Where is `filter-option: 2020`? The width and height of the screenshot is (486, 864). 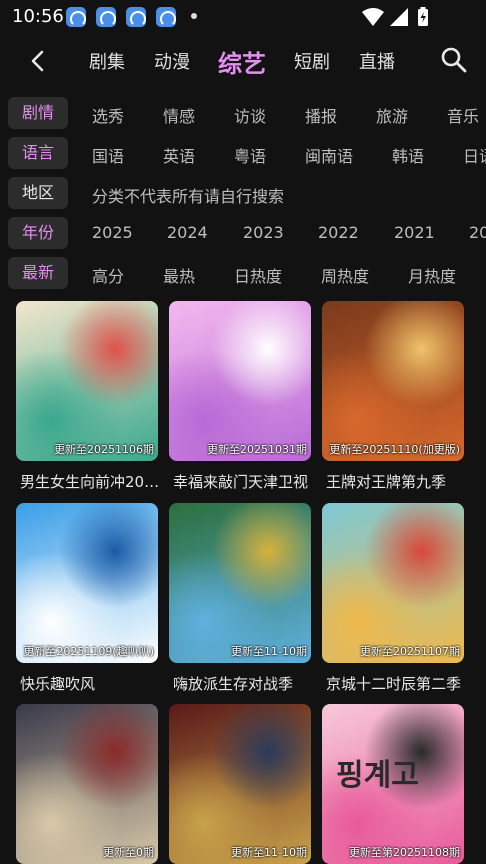 filter-option: 2020 is located at coordinates (477, 232).